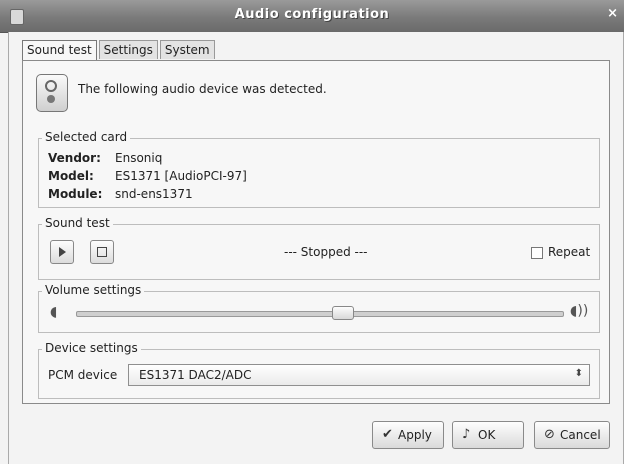 This screenshot has width=624, height=464. Describe the element at coordinates (91, 348) in the screenshot. I see `device-label: Device settings` at that location.